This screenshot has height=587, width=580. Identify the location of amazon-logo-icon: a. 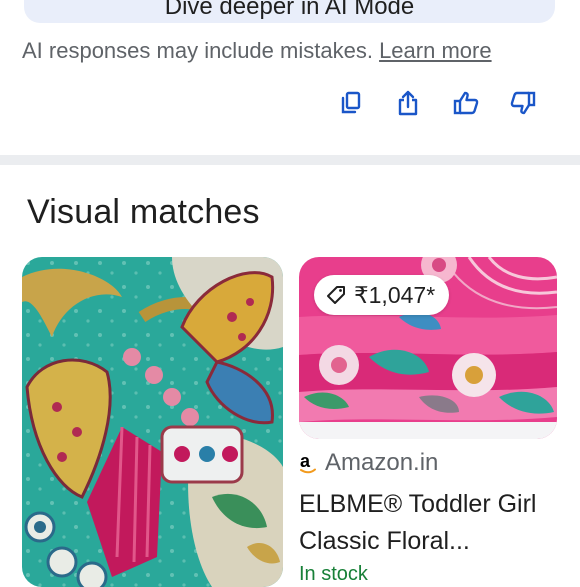
(308, 463).